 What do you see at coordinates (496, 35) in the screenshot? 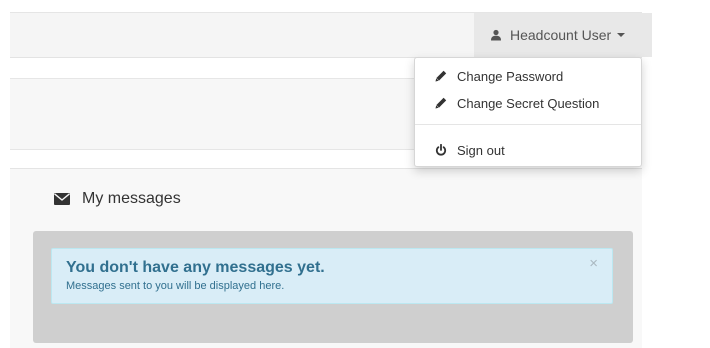
I see `user-icon` at bounding box center [496, 35].